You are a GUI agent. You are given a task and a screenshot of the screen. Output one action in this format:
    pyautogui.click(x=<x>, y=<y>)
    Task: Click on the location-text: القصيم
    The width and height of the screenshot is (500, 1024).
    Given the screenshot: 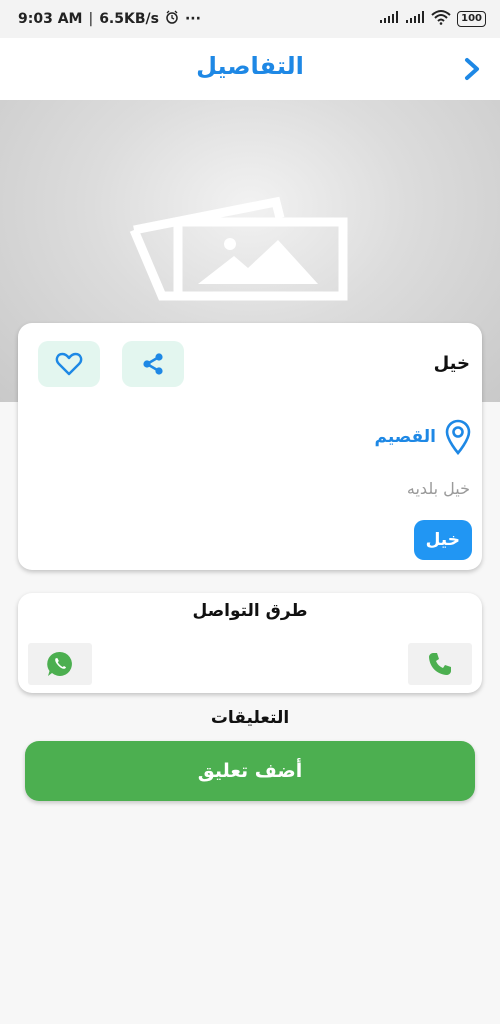 What is the action you would take?
    pyautogui.click(x=405, y=437)
    